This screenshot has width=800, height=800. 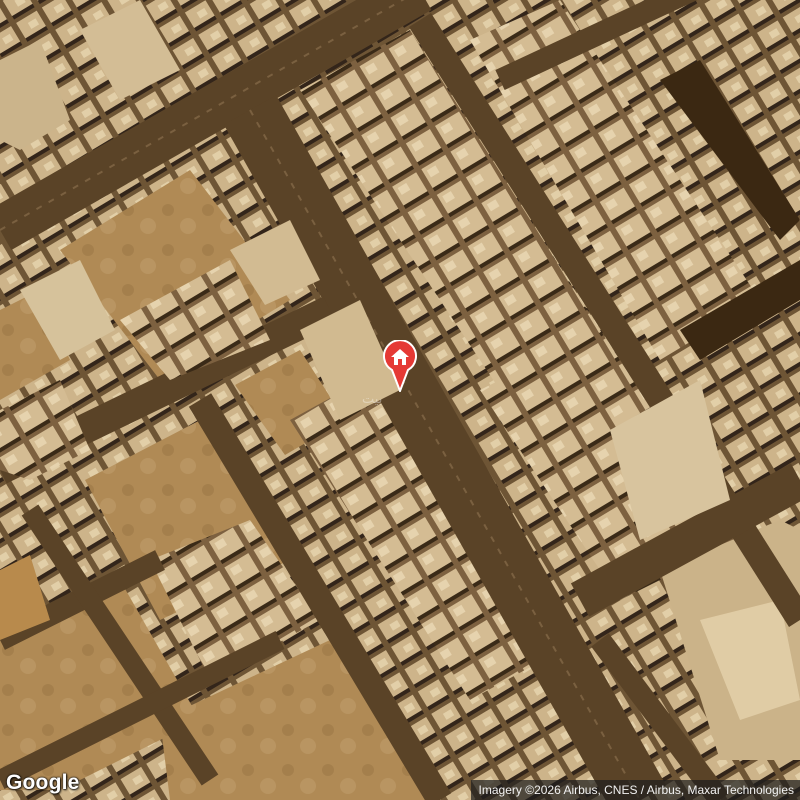 What do you see at coordinates (372, 399) in the screenshot?
I see `map-watermark: ﺑﻴﺖ` at bounding box center [372, 399].